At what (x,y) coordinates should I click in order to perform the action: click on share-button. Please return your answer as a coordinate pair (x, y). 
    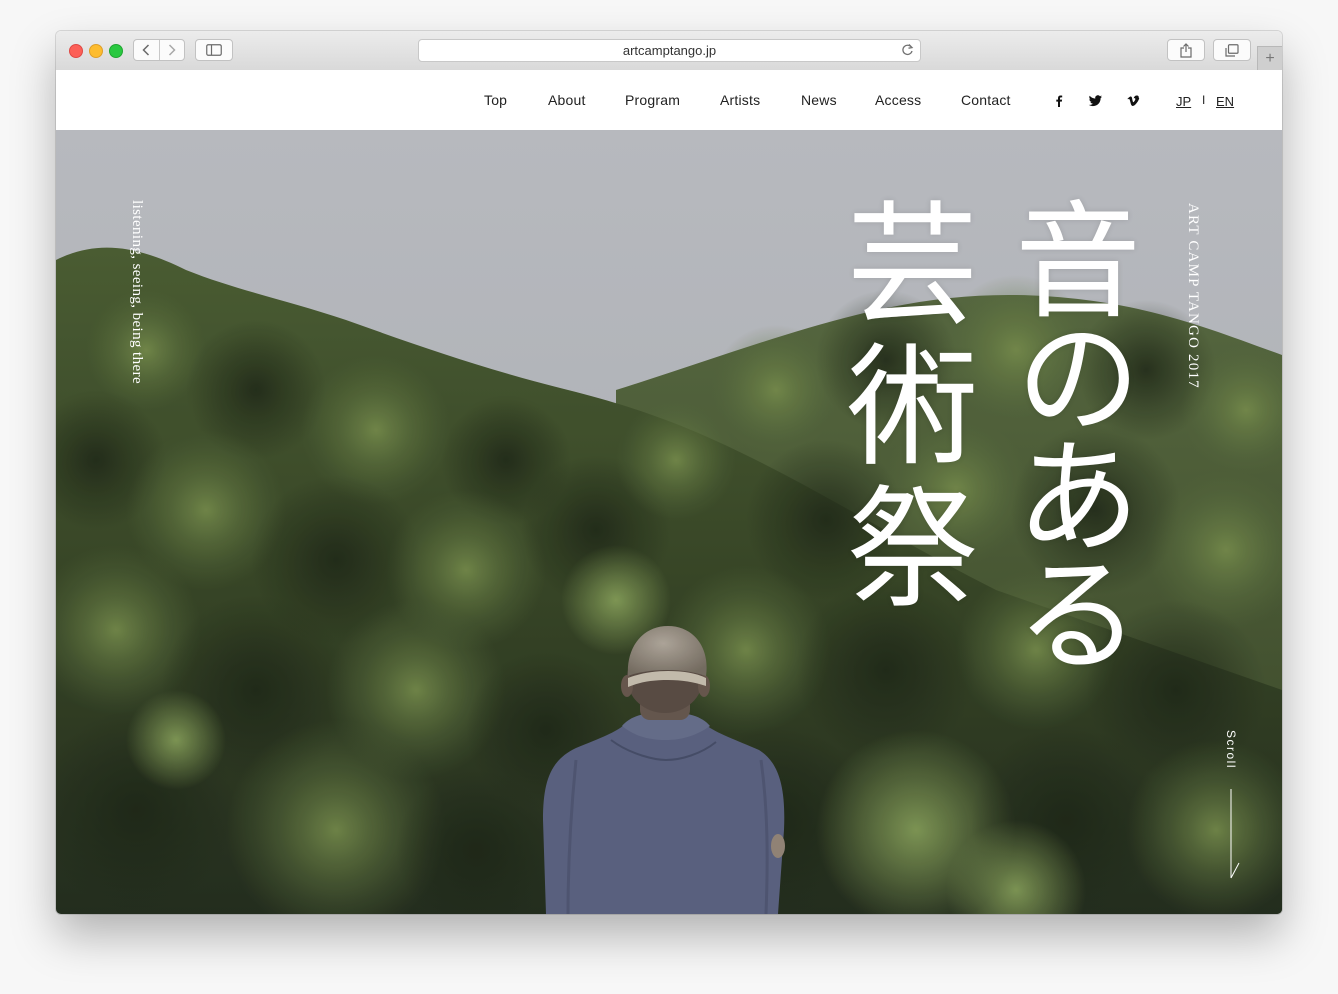
    Looking at the image, I should click on (1186, 50).